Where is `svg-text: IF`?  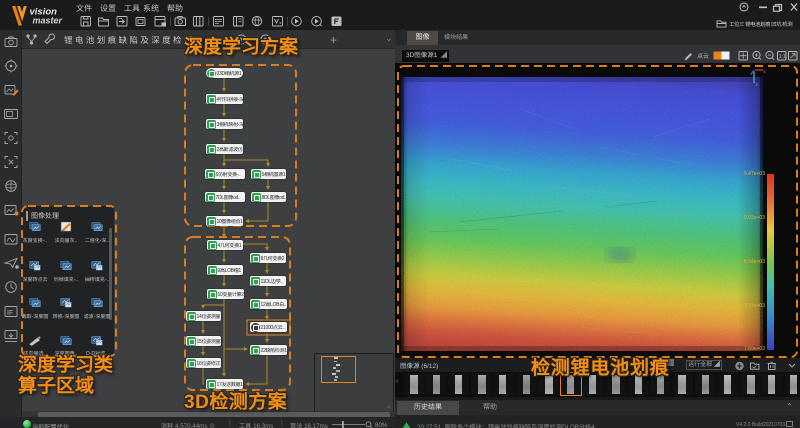
svg-text: IF is located at coordinates (10, 313).